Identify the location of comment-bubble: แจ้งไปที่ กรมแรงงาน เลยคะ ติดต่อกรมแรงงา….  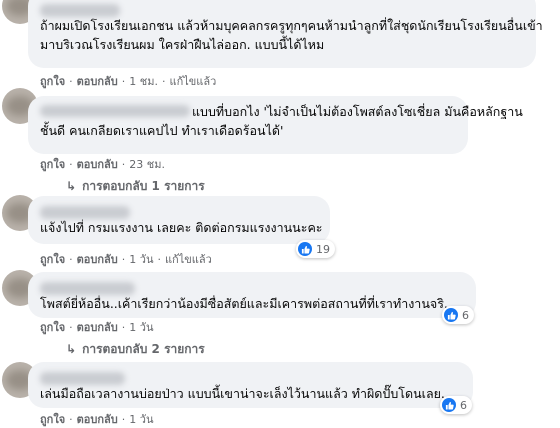
(179, 220).